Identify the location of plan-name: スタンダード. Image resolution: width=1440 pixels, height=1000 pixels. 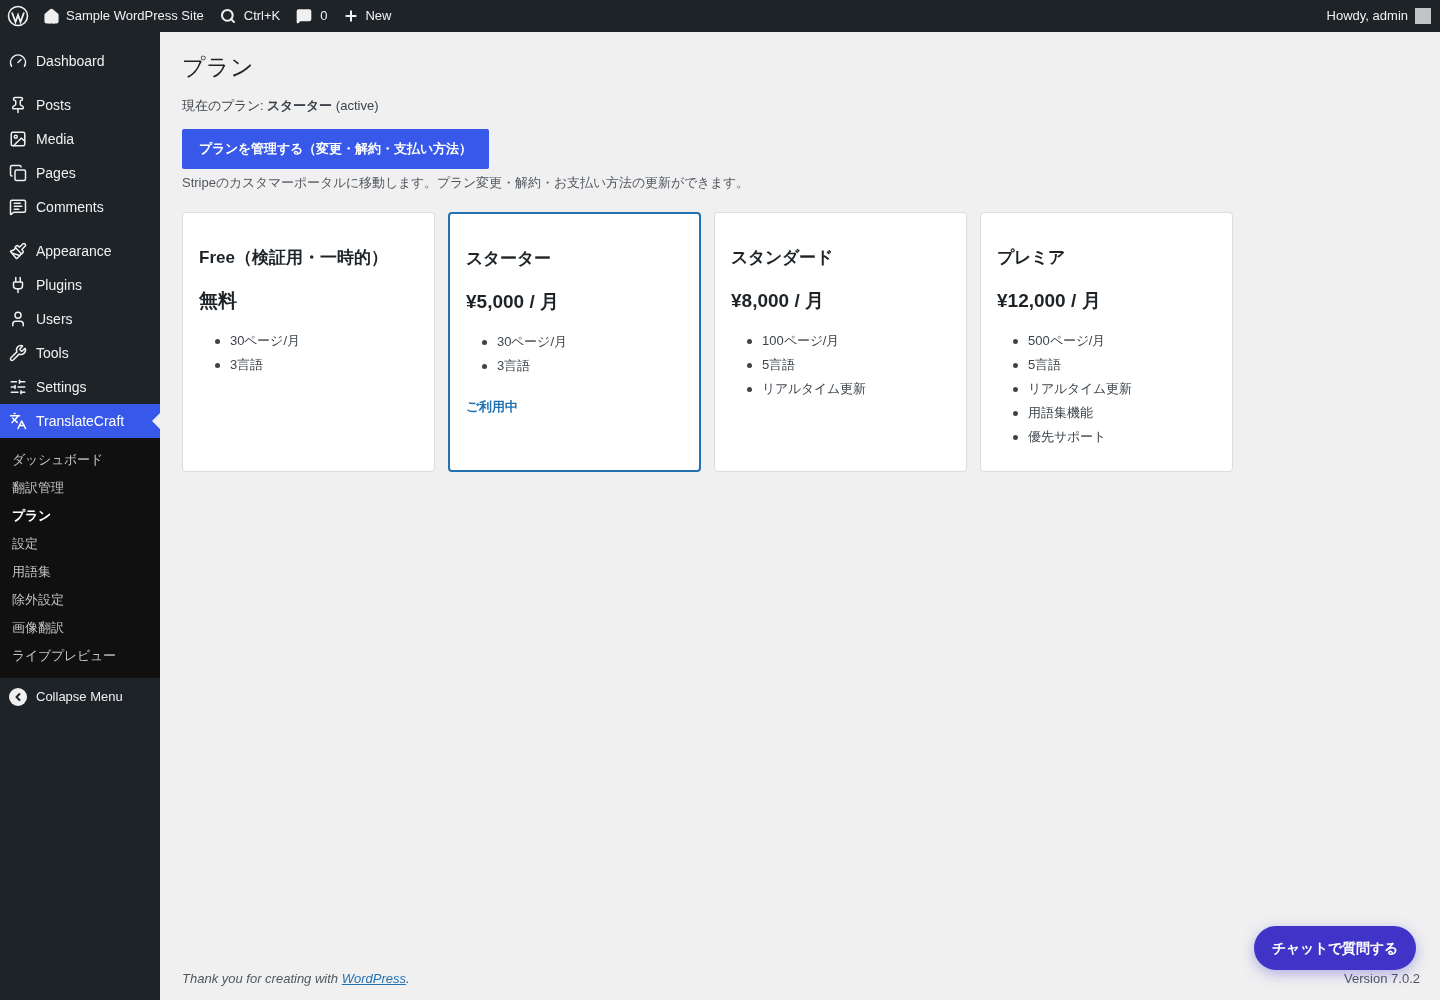
(782, 258).